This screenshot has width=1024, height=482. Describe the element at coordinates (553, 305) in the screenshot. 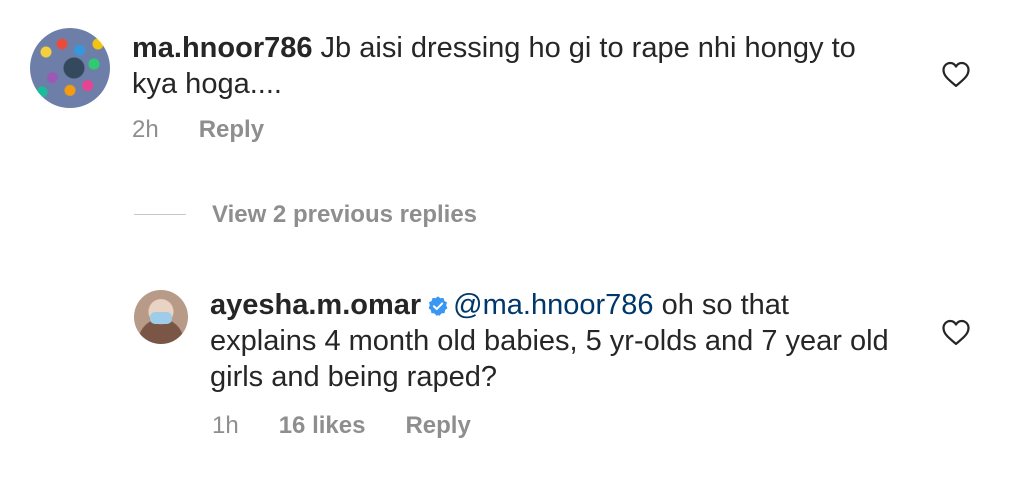

I see `mention-link: @ma.hnoor786` at that location.